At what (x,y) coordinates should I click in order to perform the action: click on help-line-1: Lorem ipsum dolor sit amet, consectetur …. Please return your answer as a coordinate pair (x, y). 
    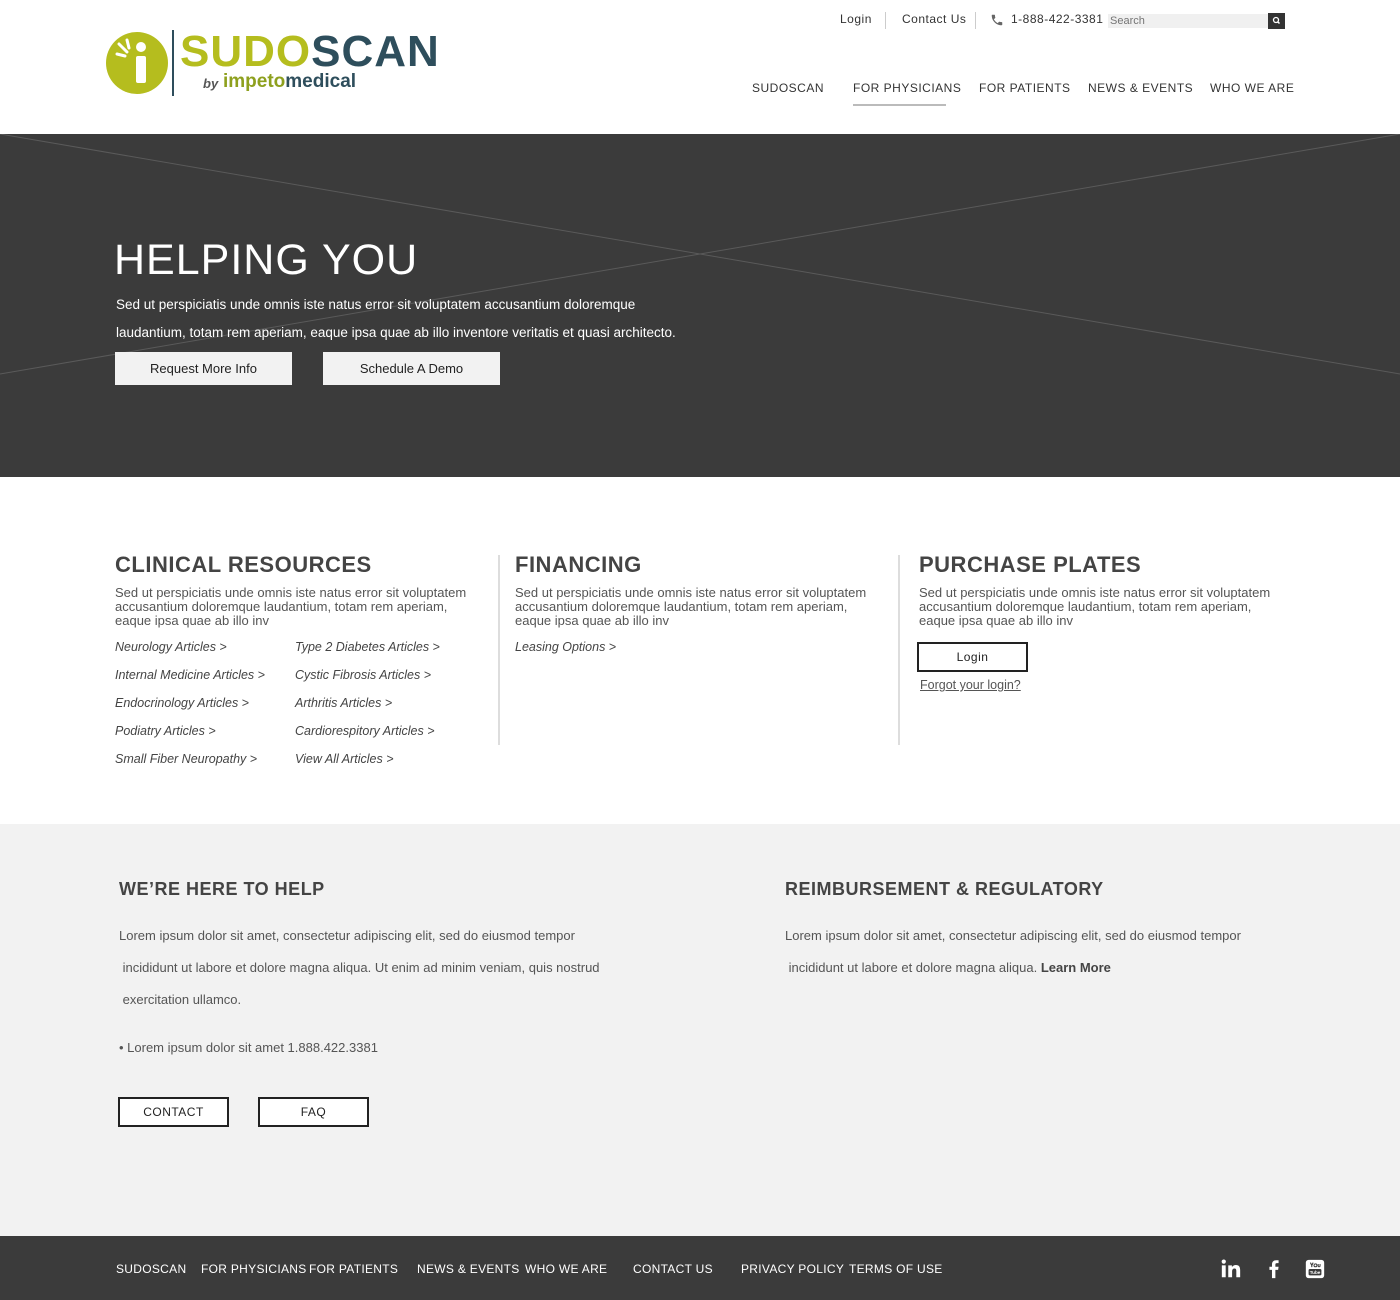
    Looking at the image, I should click on (347, 935).